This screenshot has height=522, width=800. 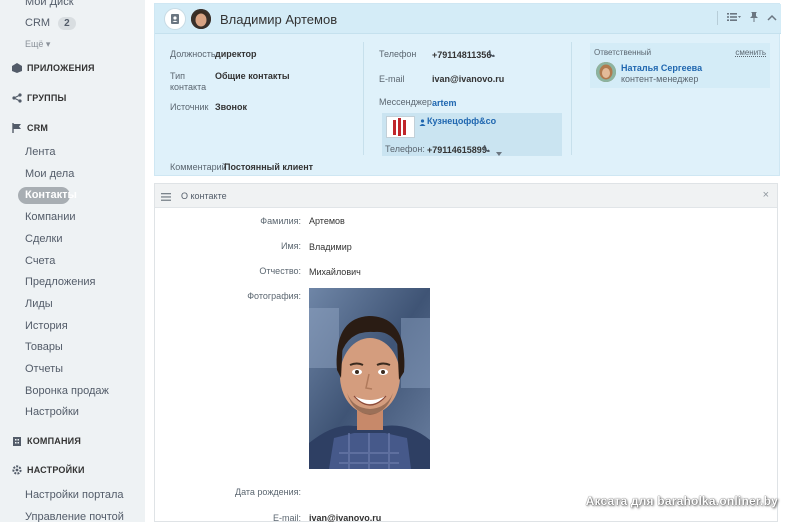 I want to click on share-icon, so click(x=17, y=98).